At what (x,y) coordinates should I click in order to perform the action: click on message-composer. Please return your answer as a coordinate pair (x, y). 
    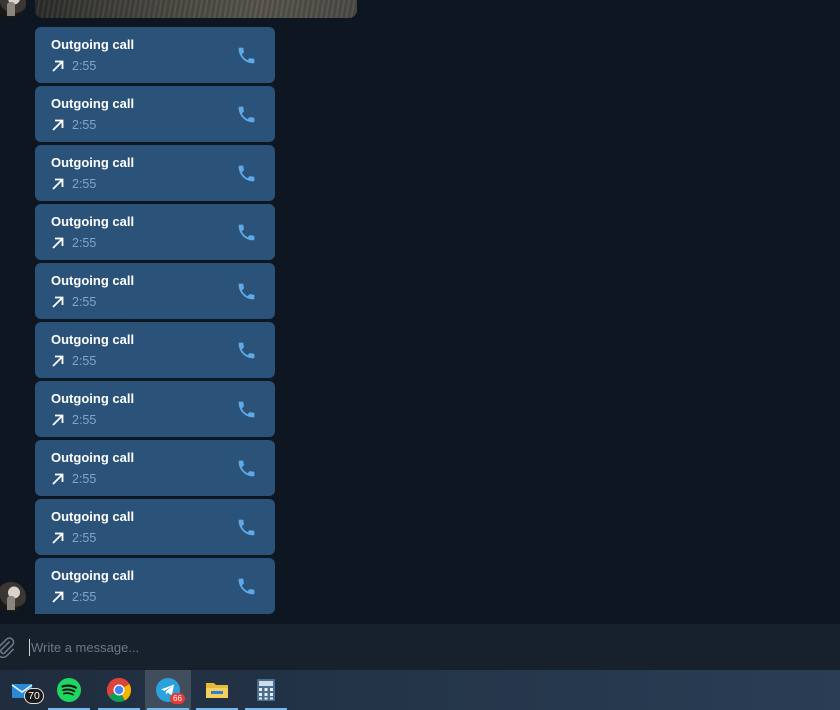
    Looking at the image, I should click on (420, 646).